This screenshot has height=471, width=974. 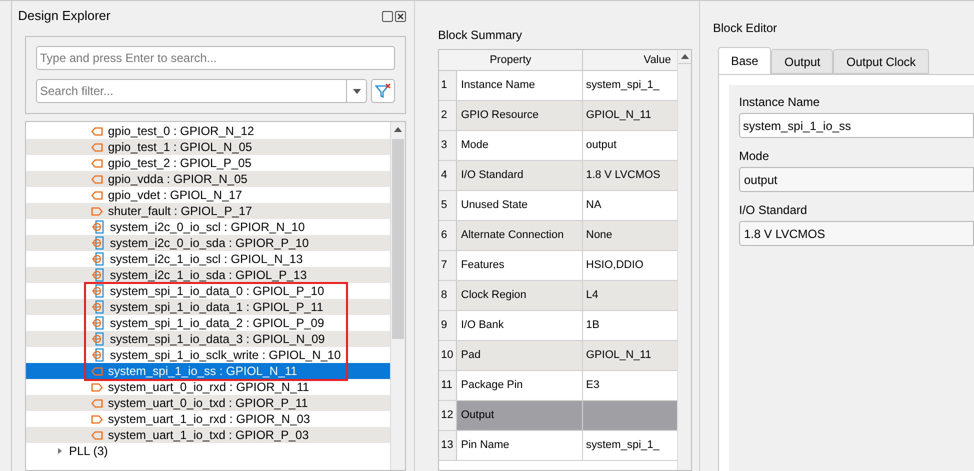 I want to click on table-cell: Clock Region, so click(x=520, y=295).